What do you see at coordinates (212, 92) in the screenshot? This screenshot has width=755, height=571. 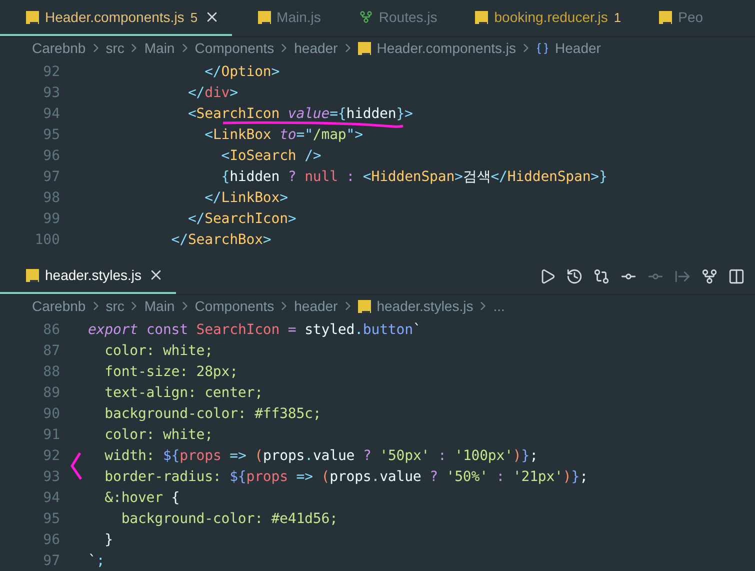 I see `code-line: </div>` at bounding box center [212, 92].